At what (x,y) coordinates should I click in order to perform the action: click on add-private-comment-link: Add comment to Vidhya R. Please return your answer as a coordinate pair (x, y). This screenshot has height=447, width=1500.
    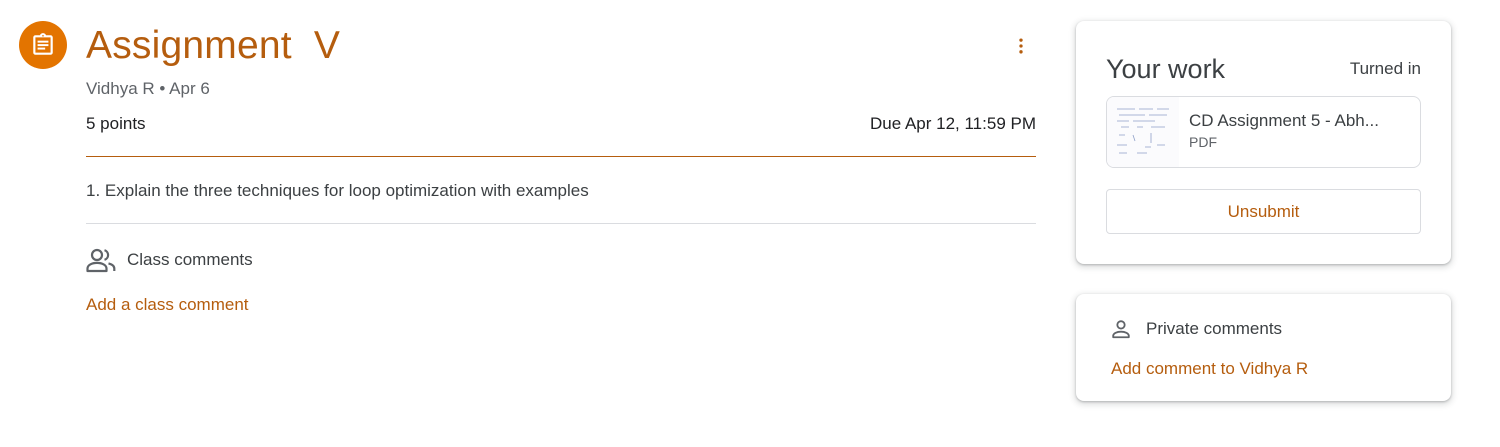
    Looking at the image, I should click on (1209, 369).